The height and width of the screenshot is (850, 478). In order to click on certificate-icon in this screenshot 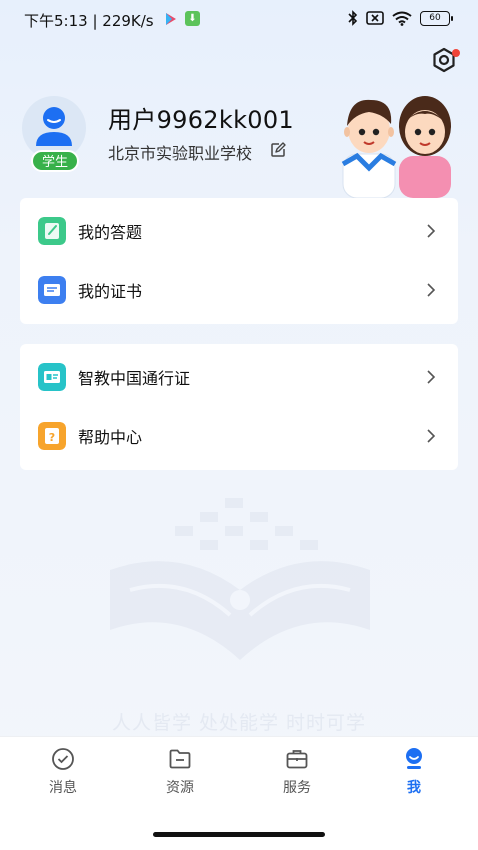, I will do `click(52, 290)`.